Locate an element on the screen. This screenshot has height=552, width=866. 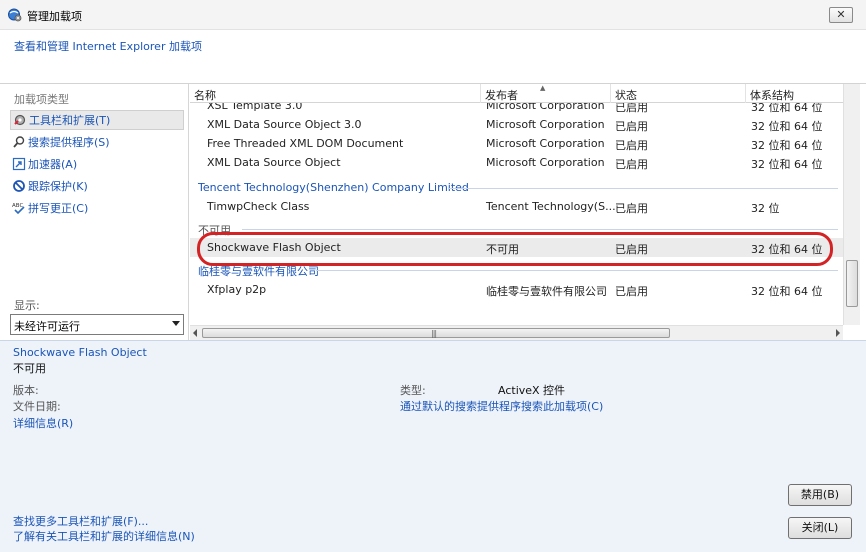
column-header-publisher: 发布者 is located at coordinates (546, 93).